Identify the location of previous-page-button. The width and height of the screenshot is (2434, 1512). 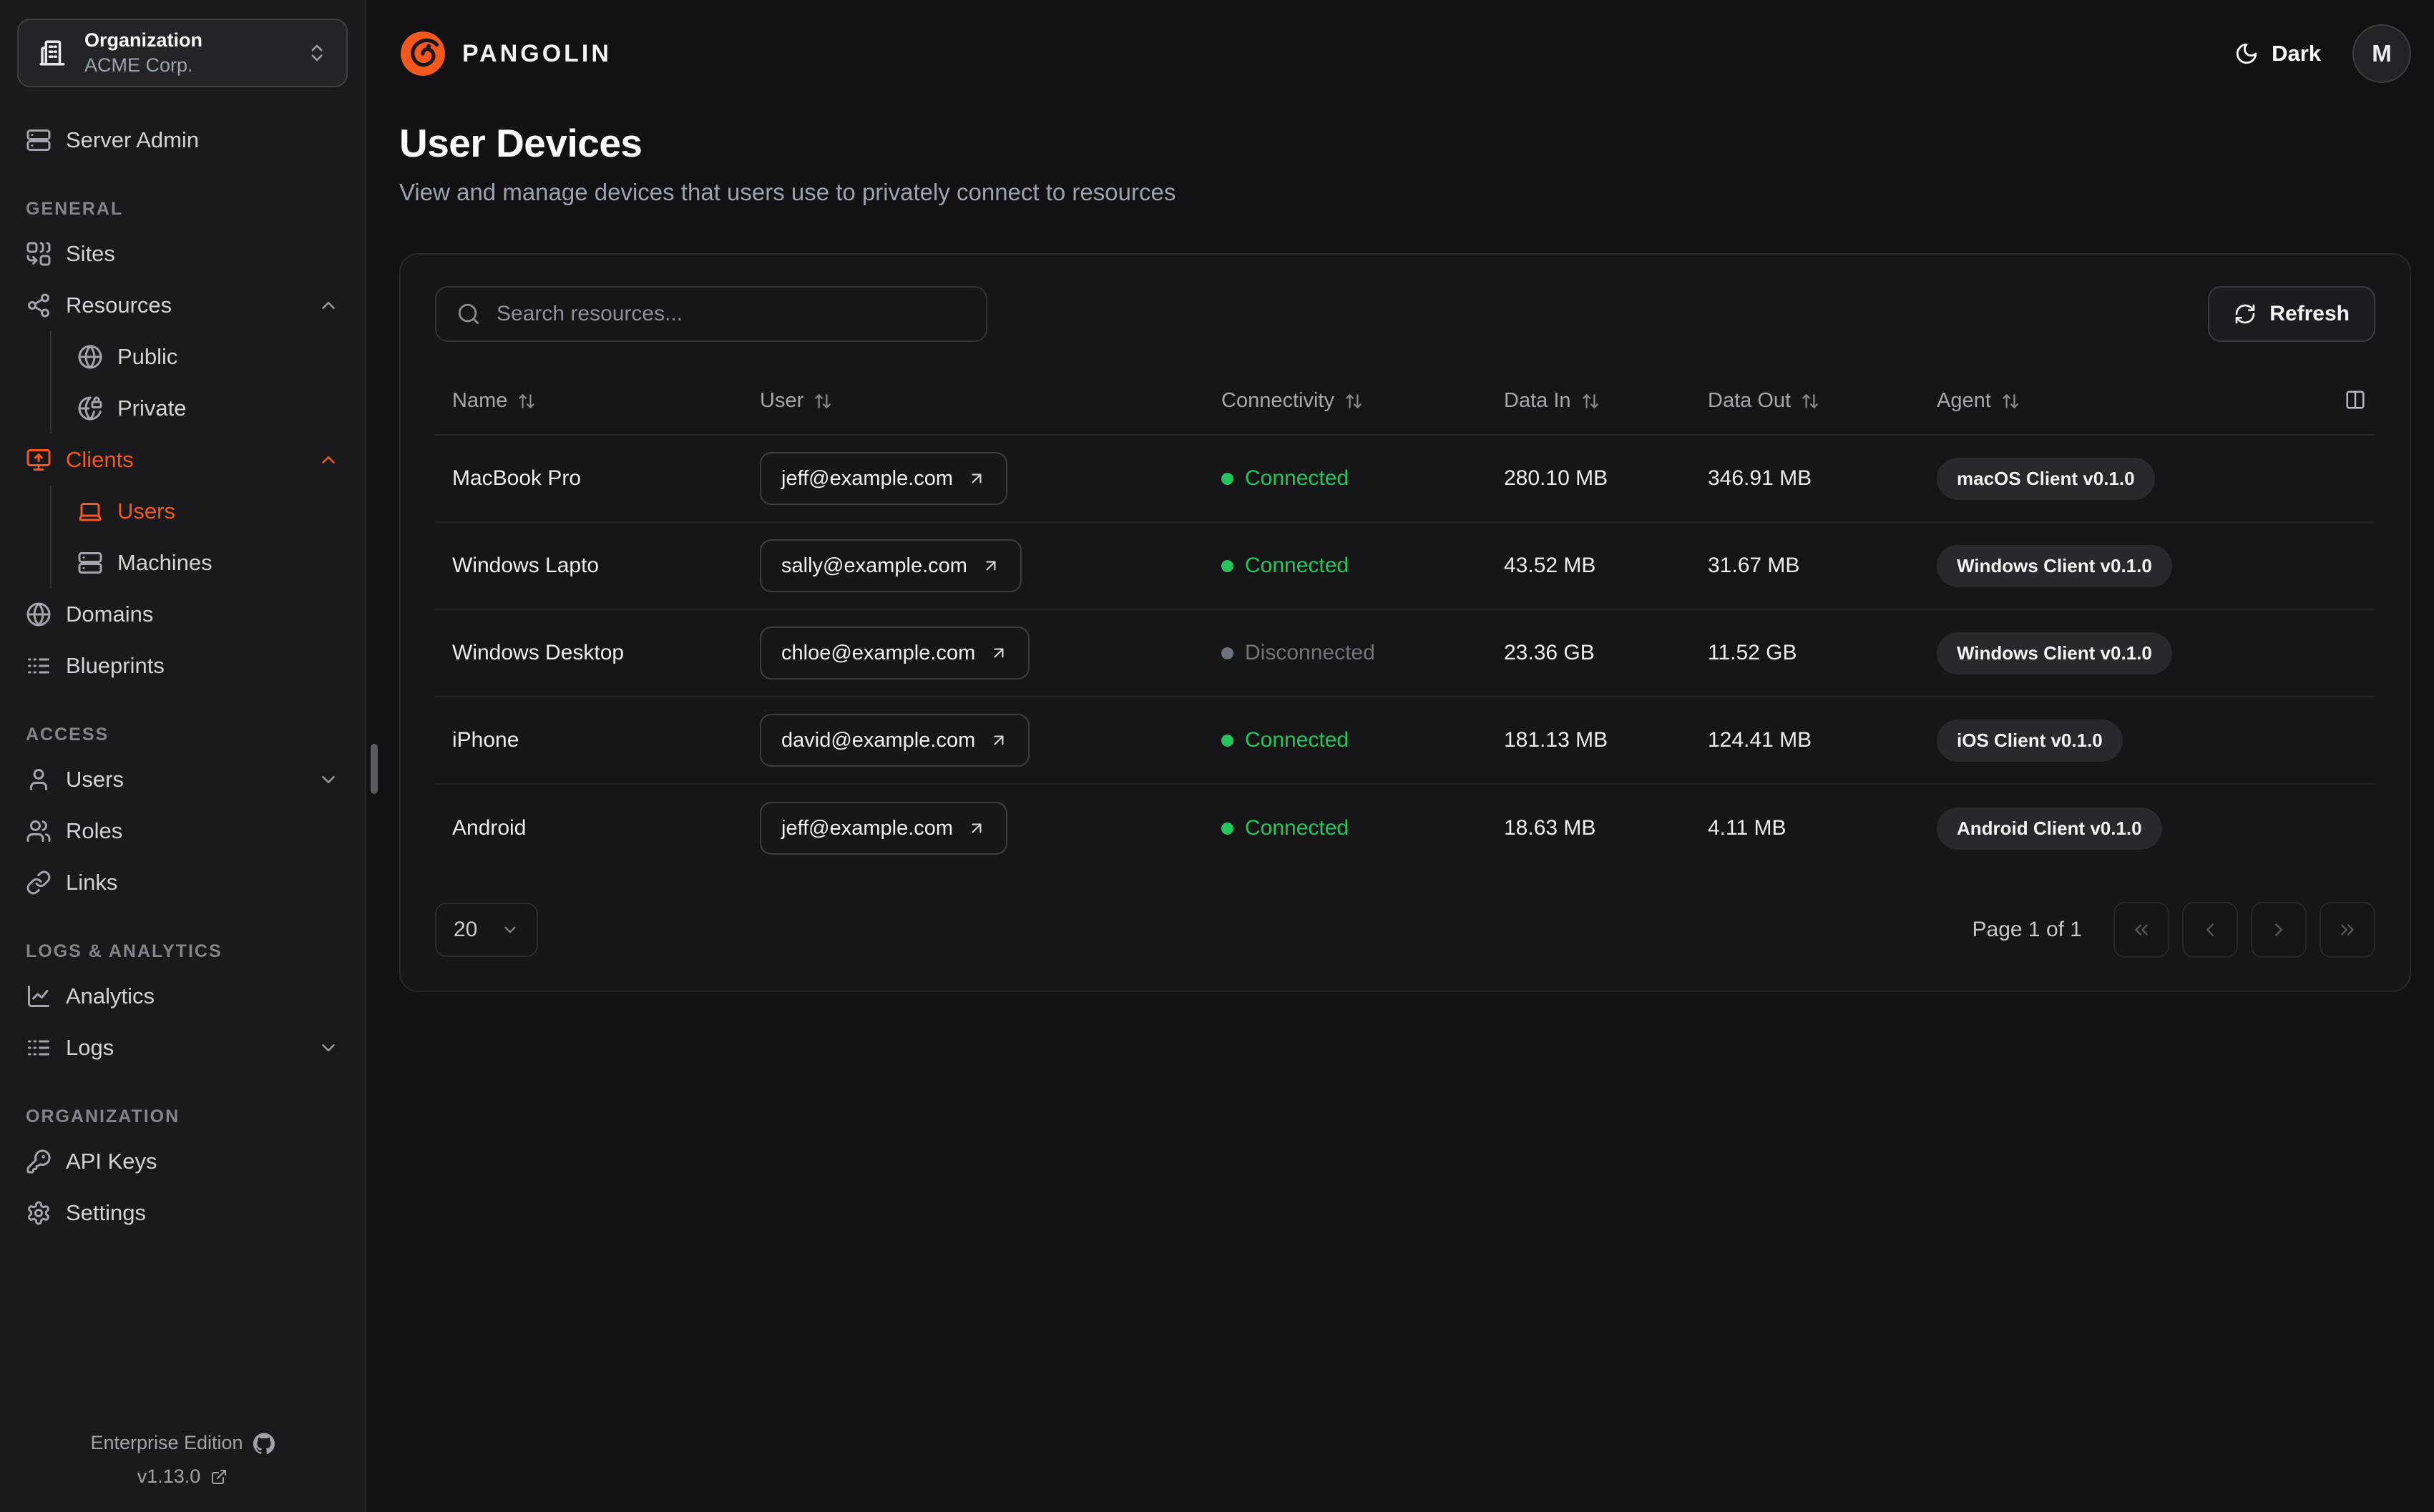
(2210, 930).